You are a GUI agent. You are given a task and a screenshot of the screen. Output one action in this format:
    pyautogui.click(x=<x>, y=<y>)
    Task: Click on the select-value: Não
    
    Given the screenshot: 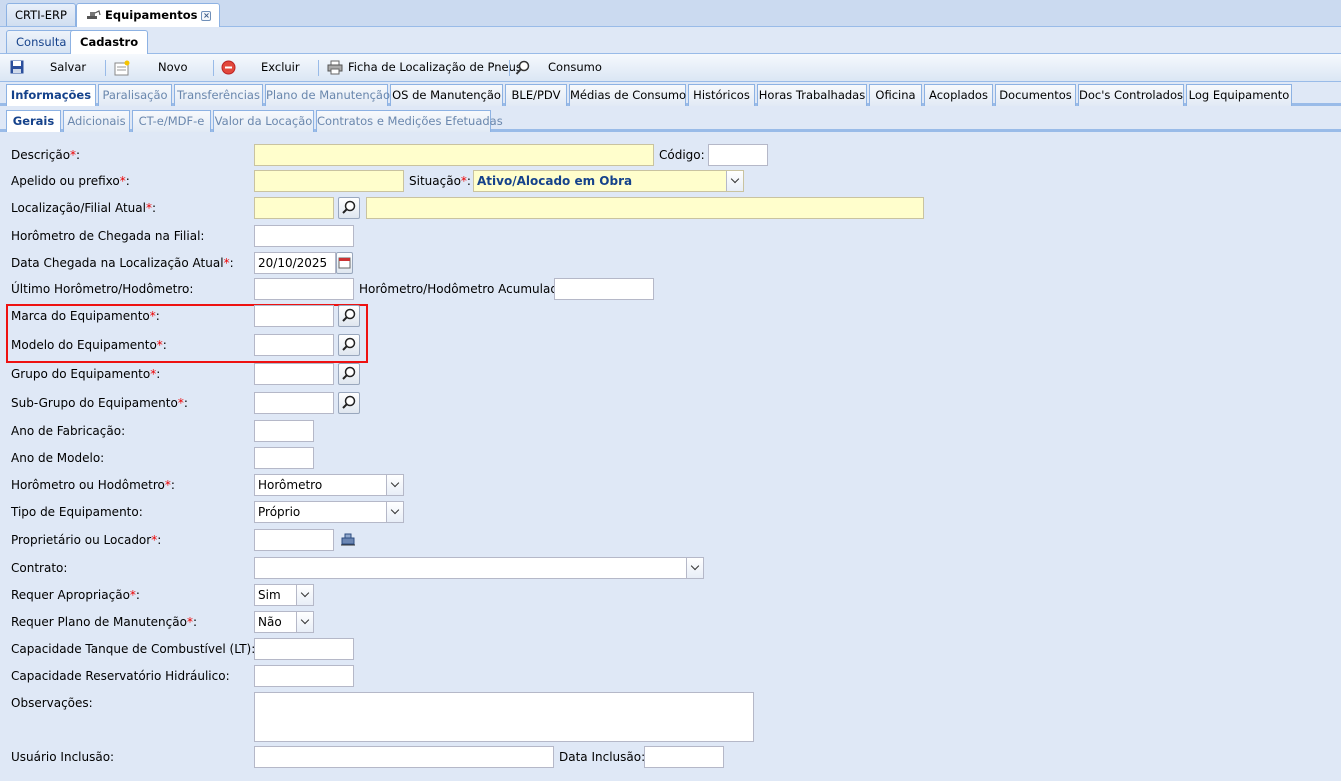 What is the action you would take?
    pyautogui.click(x=270, y=622)
    